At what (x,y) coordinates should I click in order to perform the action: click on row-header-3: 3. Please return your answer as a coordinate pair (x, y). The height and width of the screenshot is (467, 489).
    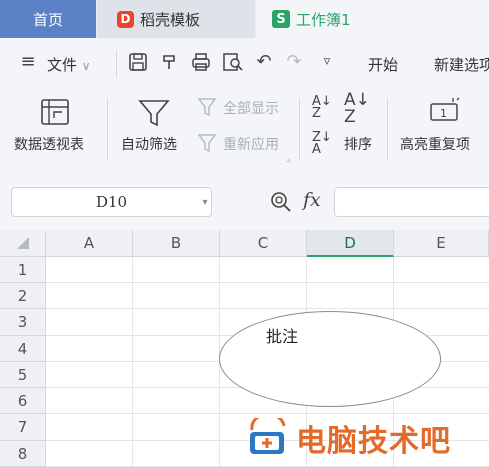
    Looking at the image, I should click on (23, 322).